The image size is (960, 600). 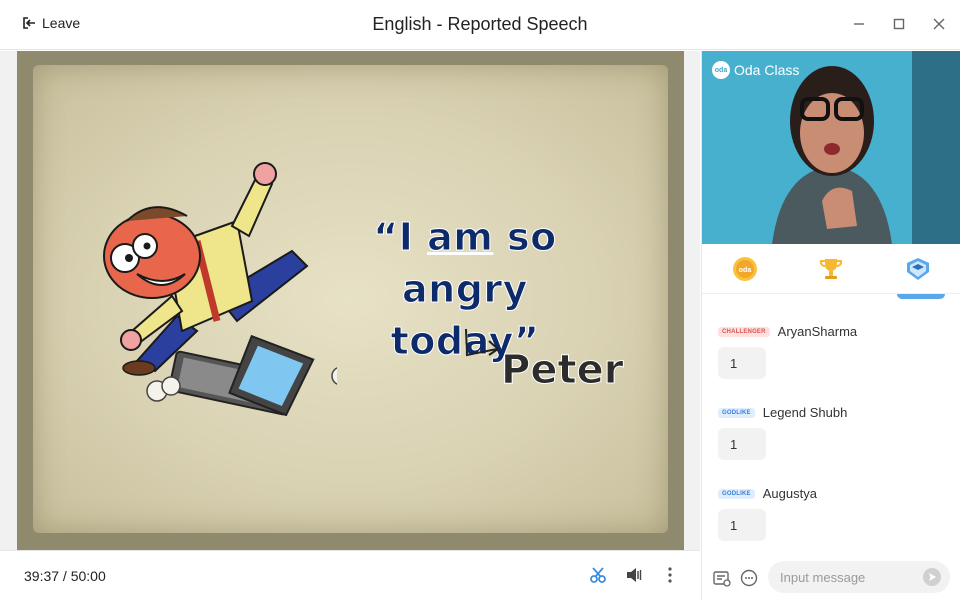 I want to click on chat-username: Augustya, so click(x=789, y=493).